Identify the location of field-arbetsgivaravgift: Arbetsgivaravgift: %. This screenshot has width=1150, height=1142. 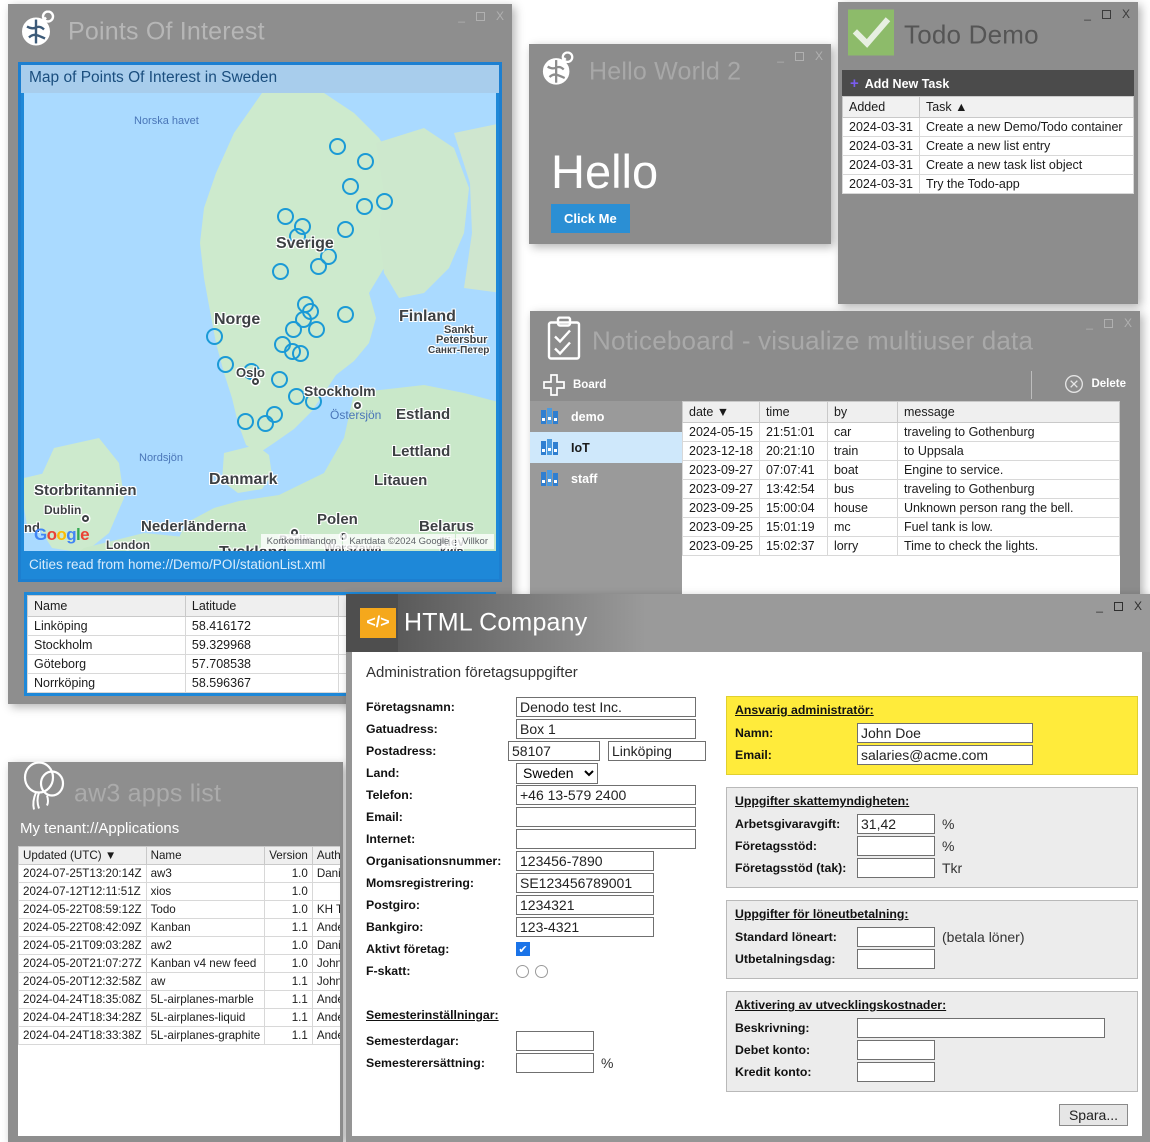
(932, 824).